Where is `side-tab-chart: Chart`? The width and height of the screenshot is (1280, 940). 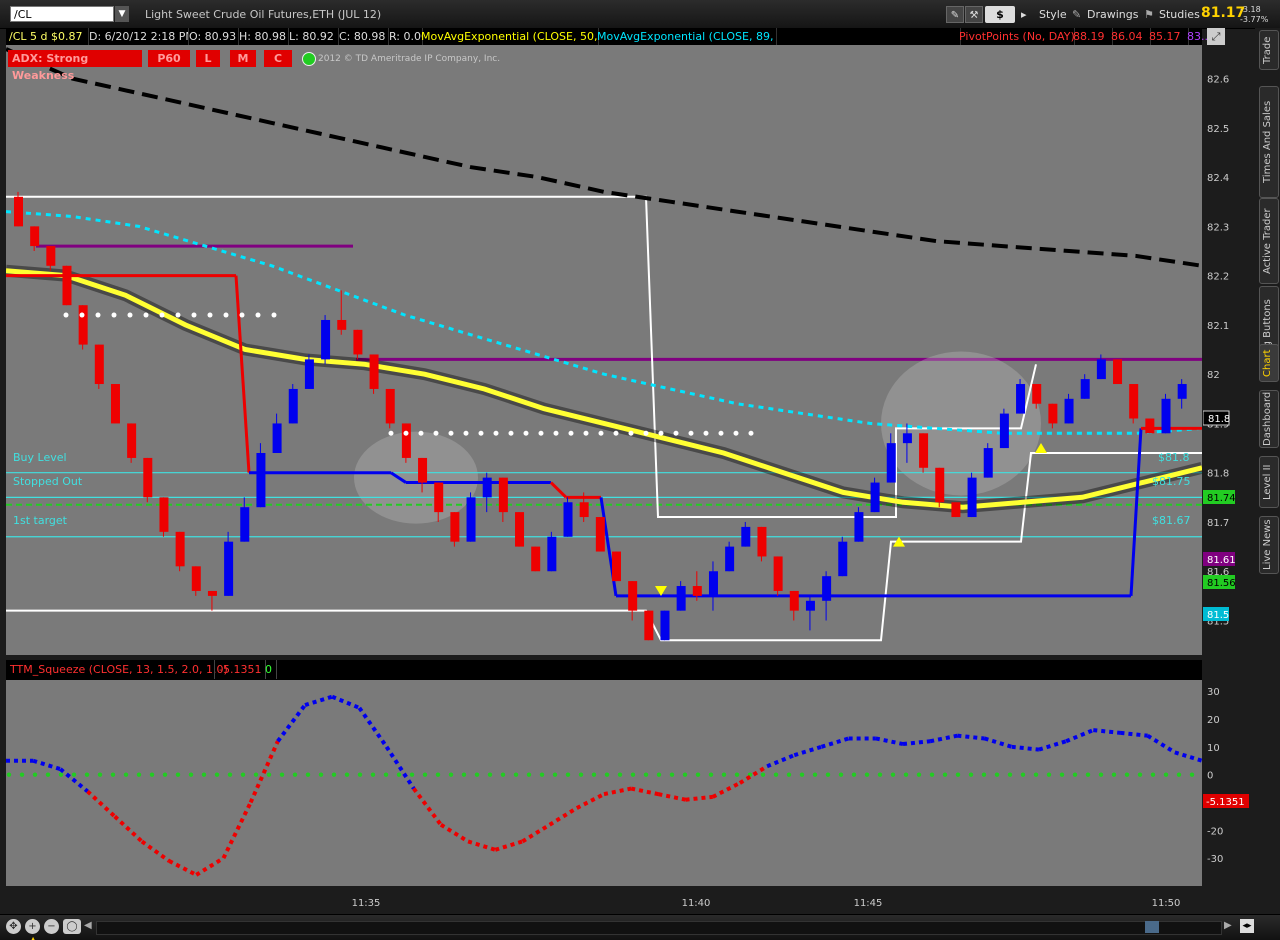
side-tab-chart: Chart is located at coordinates (1269, 363).